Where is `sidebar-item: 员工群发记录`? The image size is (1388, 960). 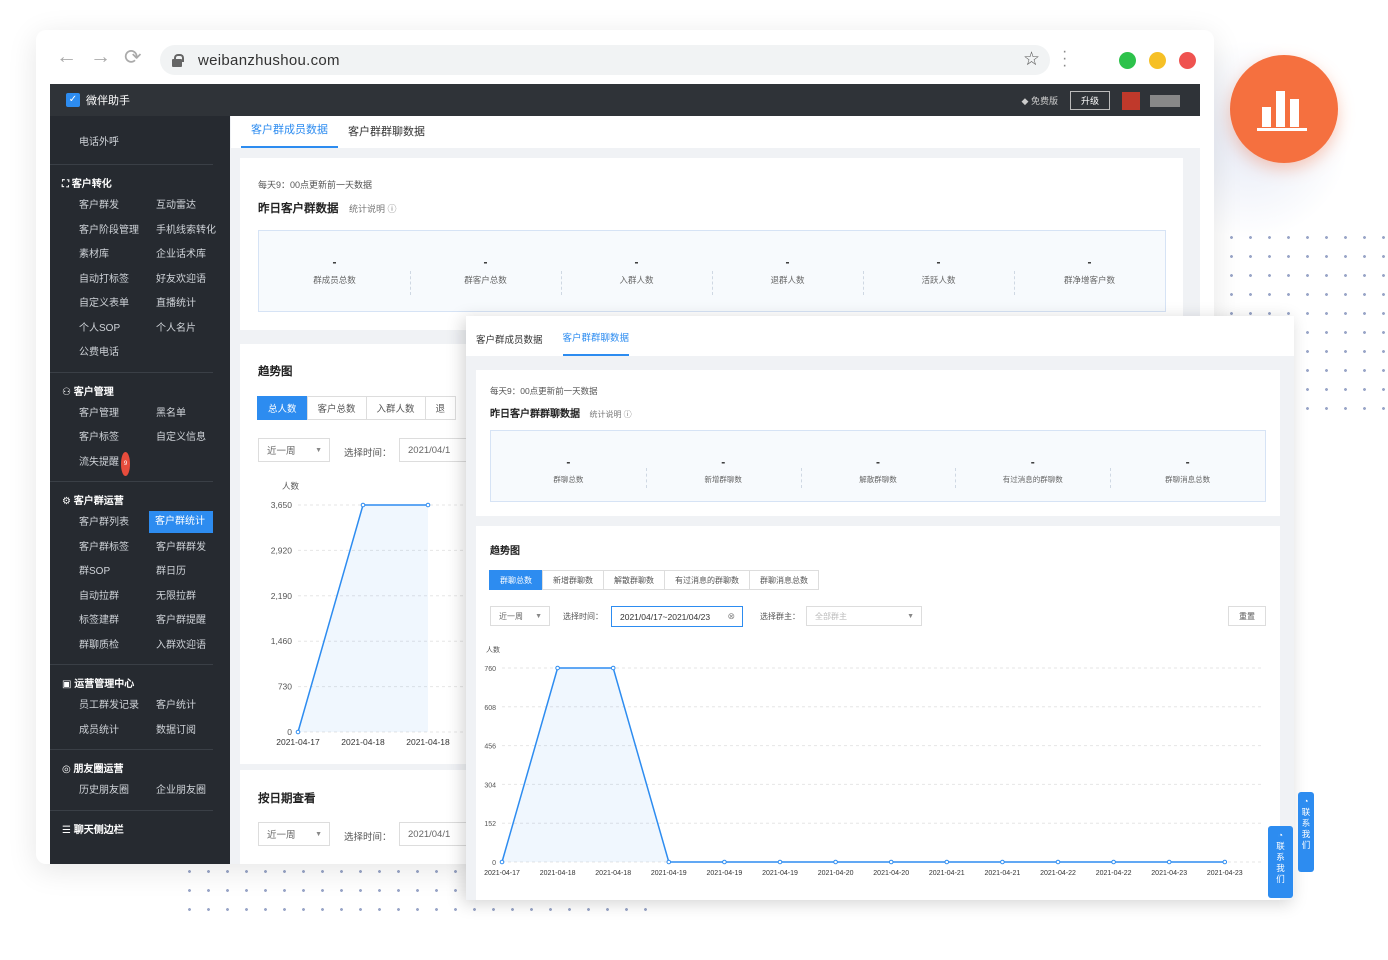 sidebar-item: 员工群发记录 is located at coordinates (117, 706).